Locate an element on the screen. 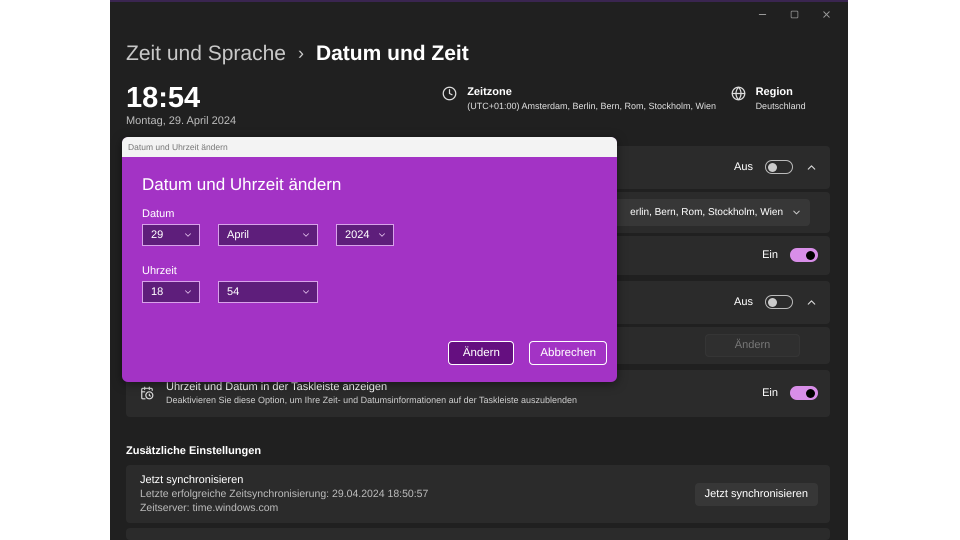  page-title: Datum und Zeit is located at coordinates (392, 54).